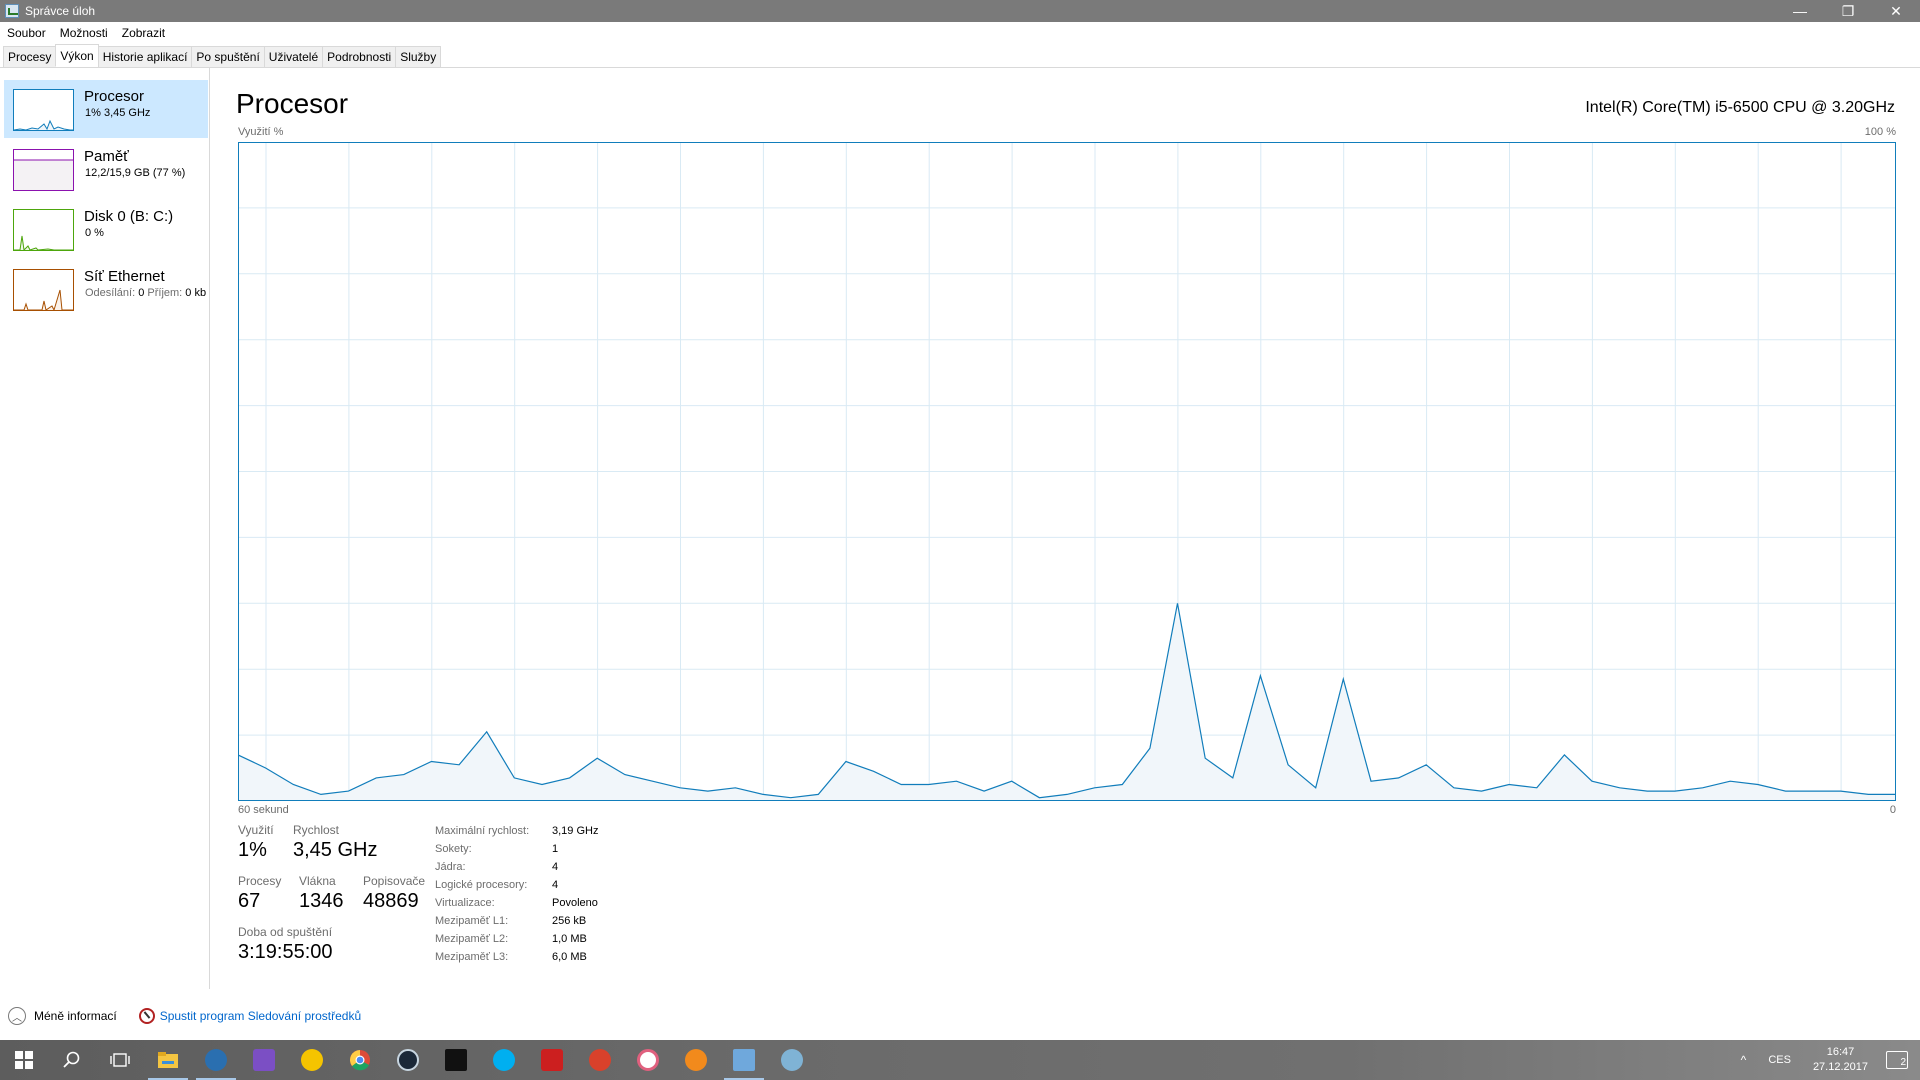  I want to click on chrome-icon, so click(360, 1060).